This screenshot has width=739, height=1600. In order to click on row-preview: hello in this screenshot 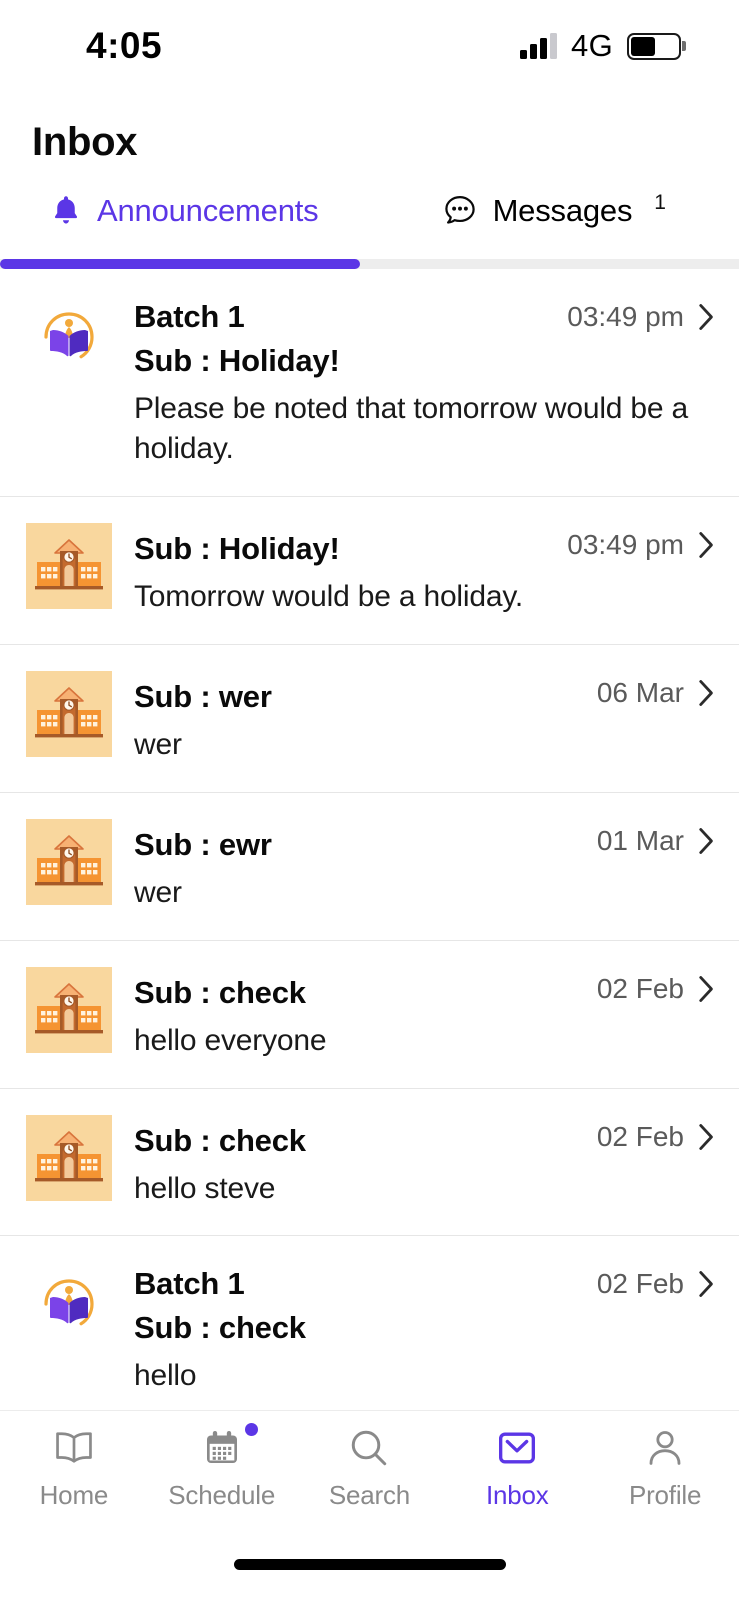, I will do `click(165, 1376)`.